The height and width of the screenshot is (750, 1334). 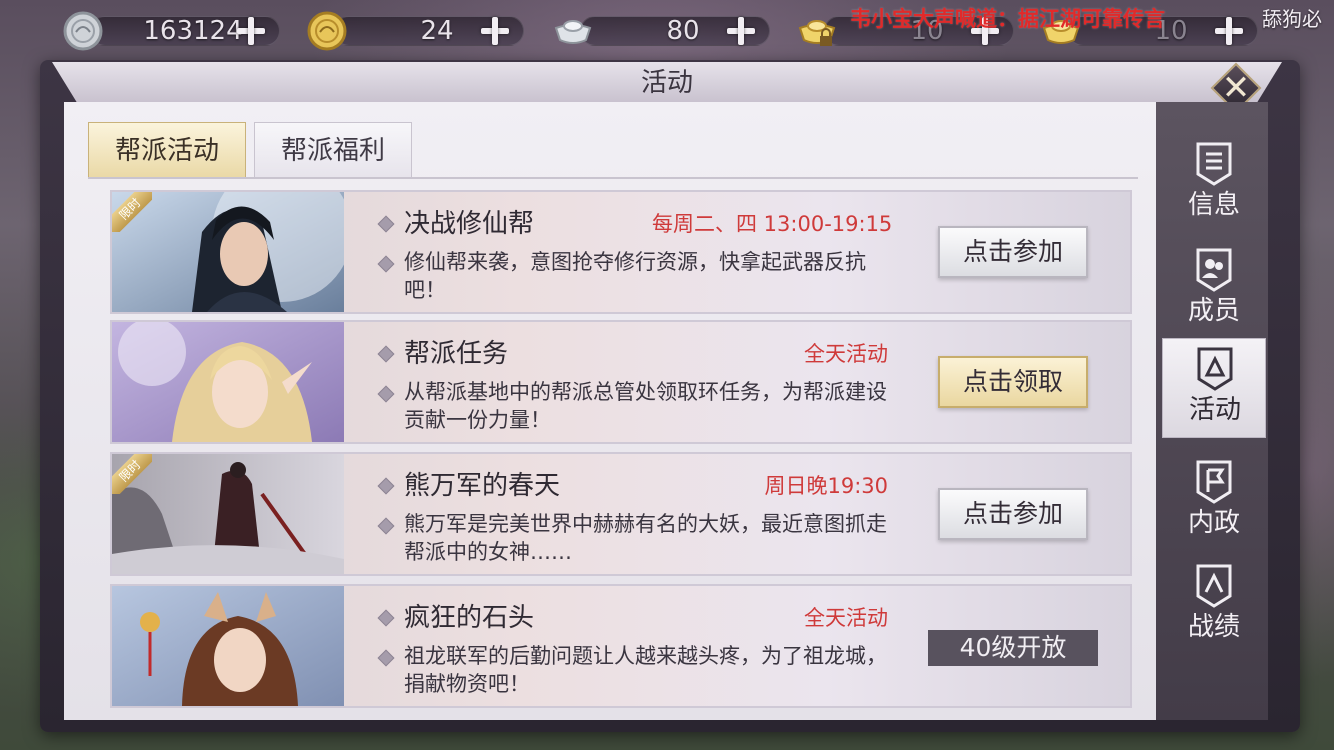 What do you see at coordinates (817, 31) in the screenshot?
I see `locked-gold-ingot-icon` at bounding box center [817, 31].